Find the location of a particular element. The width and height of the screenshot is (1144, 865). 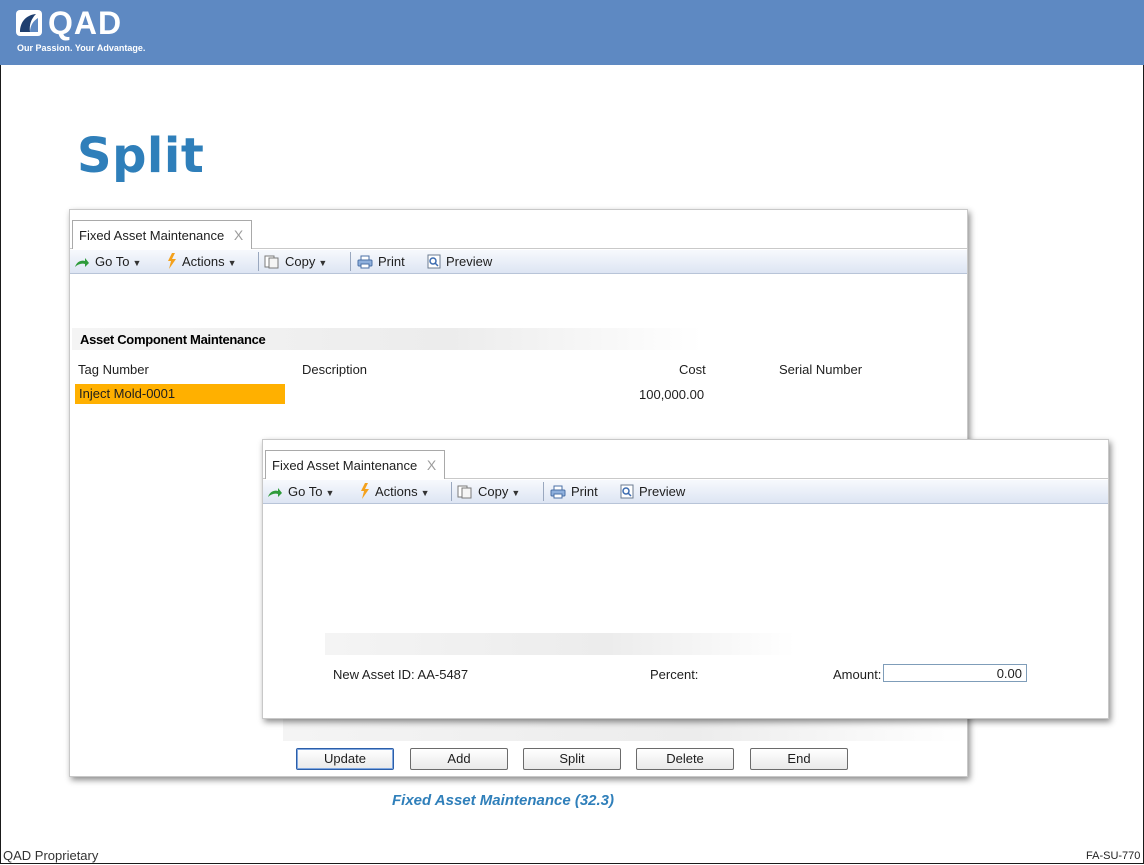

selected-tag-number-cell: Inject Mold-0001 is located at coordinates (180, 394).